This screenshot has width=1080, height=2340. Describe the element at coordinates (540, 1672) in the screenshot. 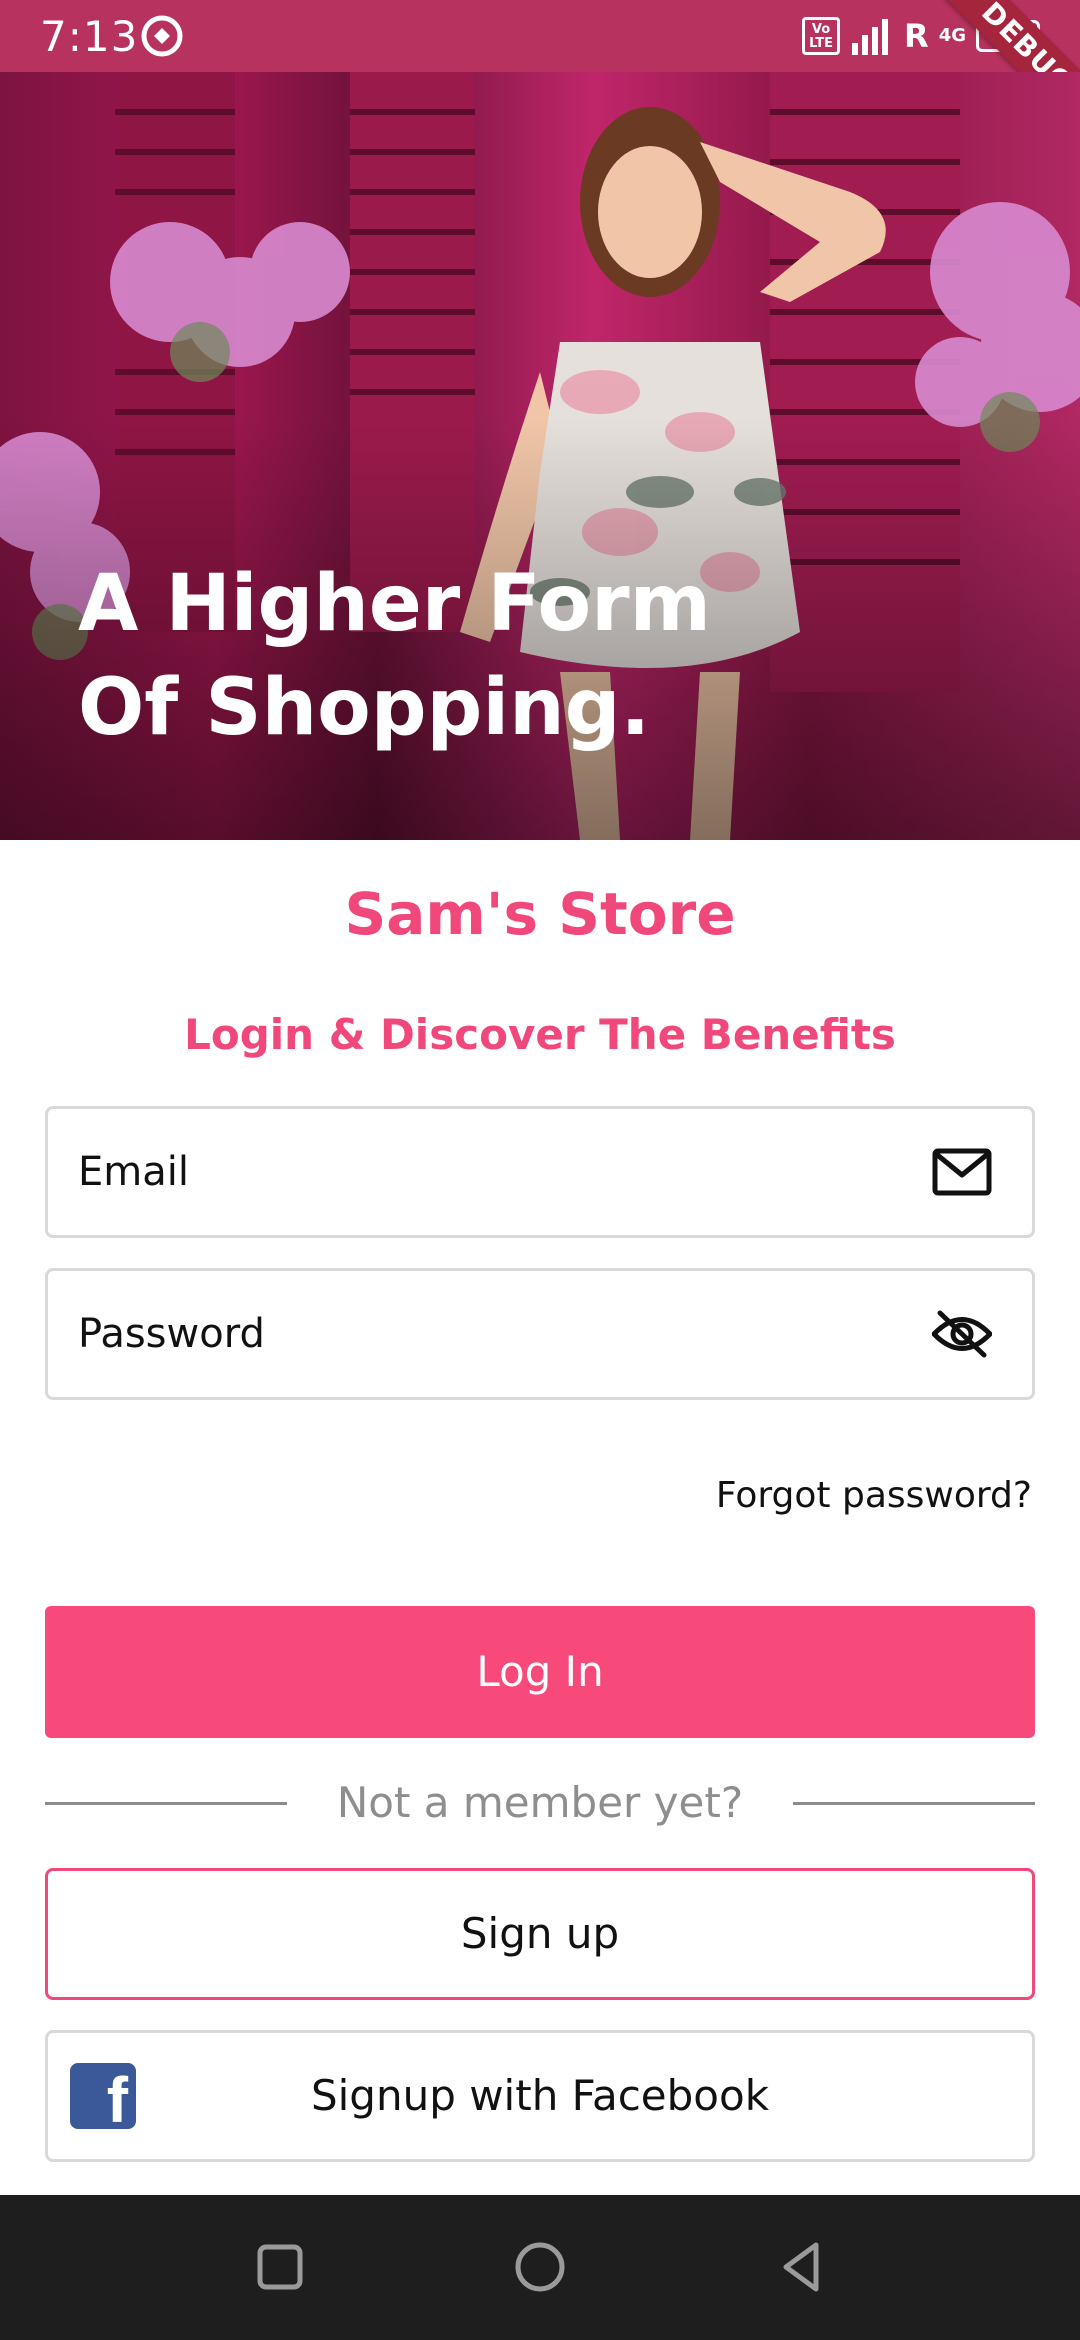

I see `login-button: Log In` at that location.